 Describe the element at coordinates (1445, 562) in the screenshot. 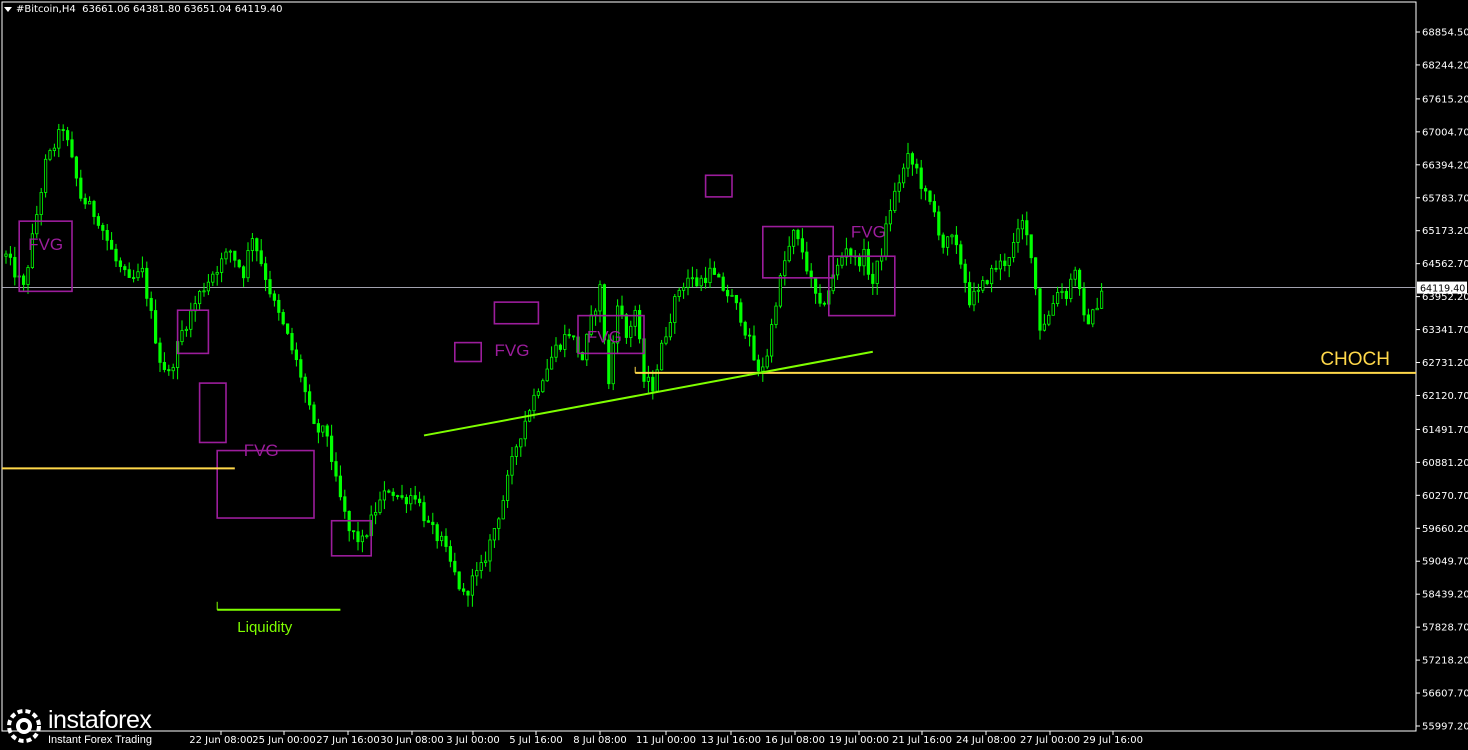

I see `y-tick-label: 59049.70` at that location.